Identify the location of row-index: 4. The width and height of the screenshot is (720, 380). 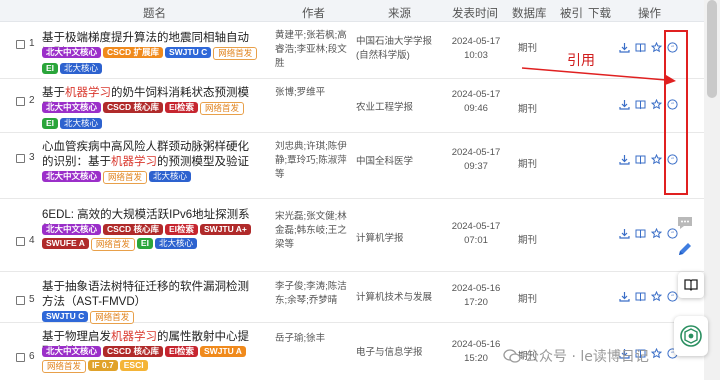
(32, 240).